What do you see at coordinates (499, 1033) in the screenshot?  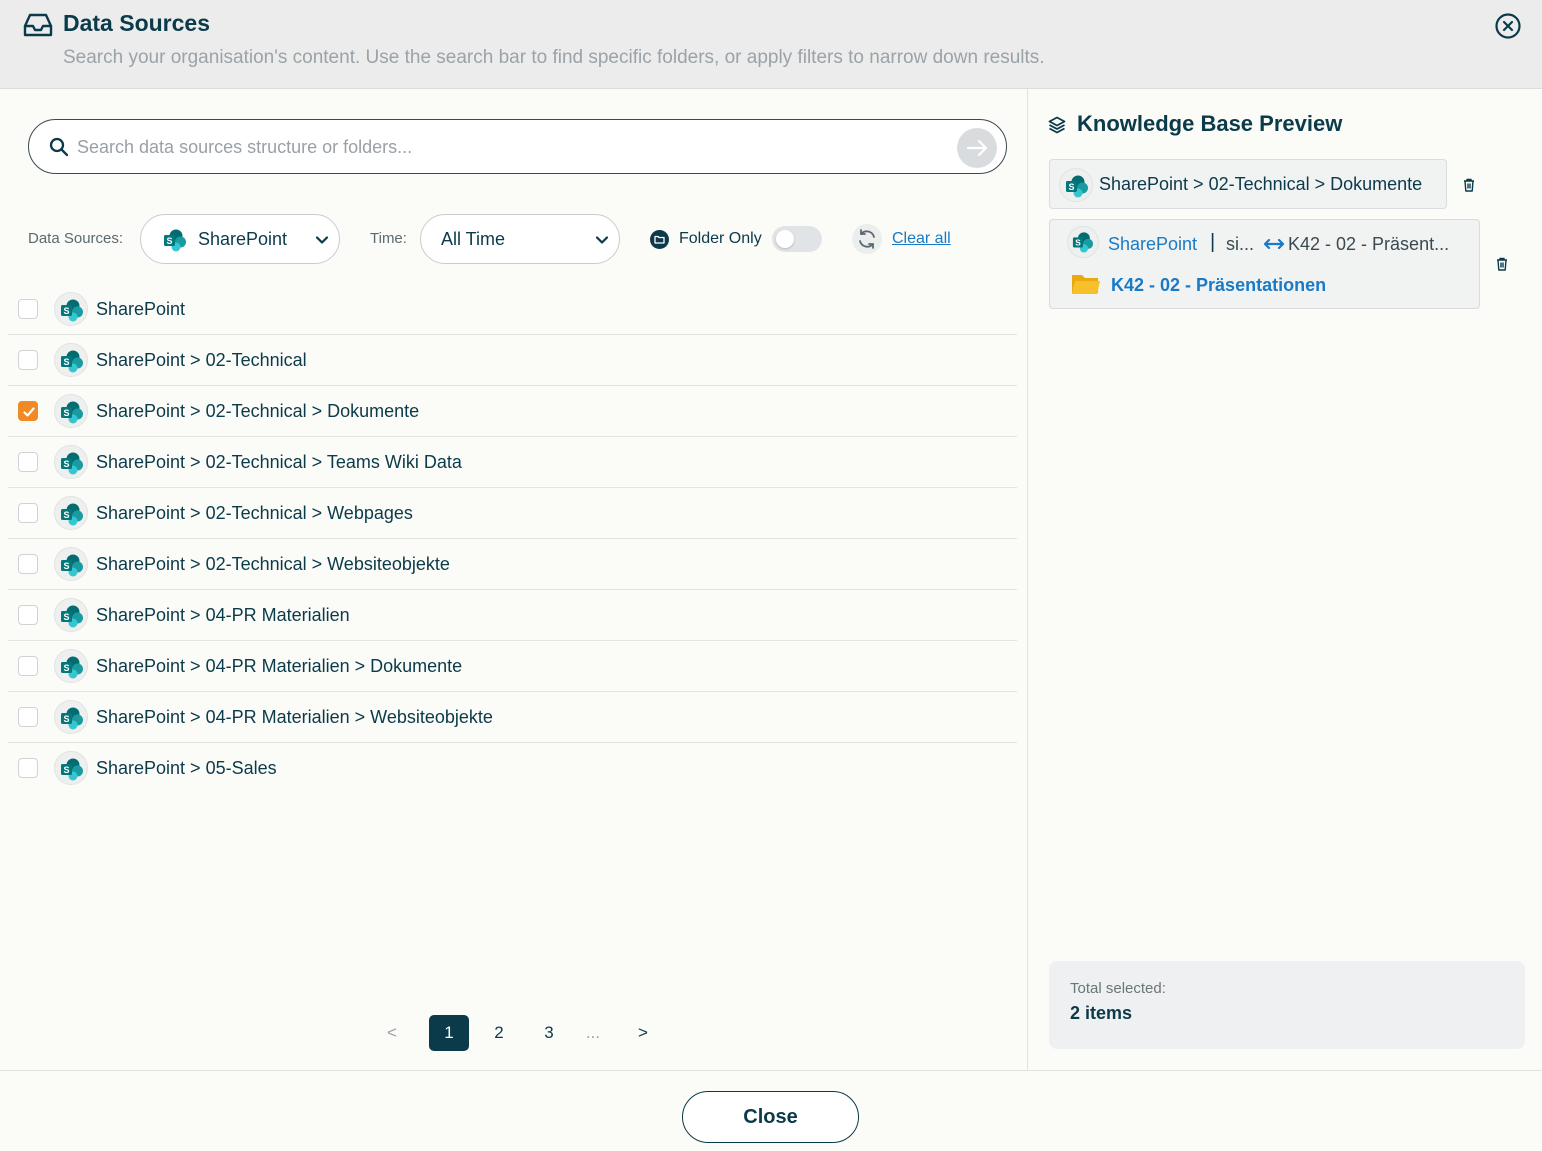 I see `page-2-button: 2` at bounding box center [499, 1033].